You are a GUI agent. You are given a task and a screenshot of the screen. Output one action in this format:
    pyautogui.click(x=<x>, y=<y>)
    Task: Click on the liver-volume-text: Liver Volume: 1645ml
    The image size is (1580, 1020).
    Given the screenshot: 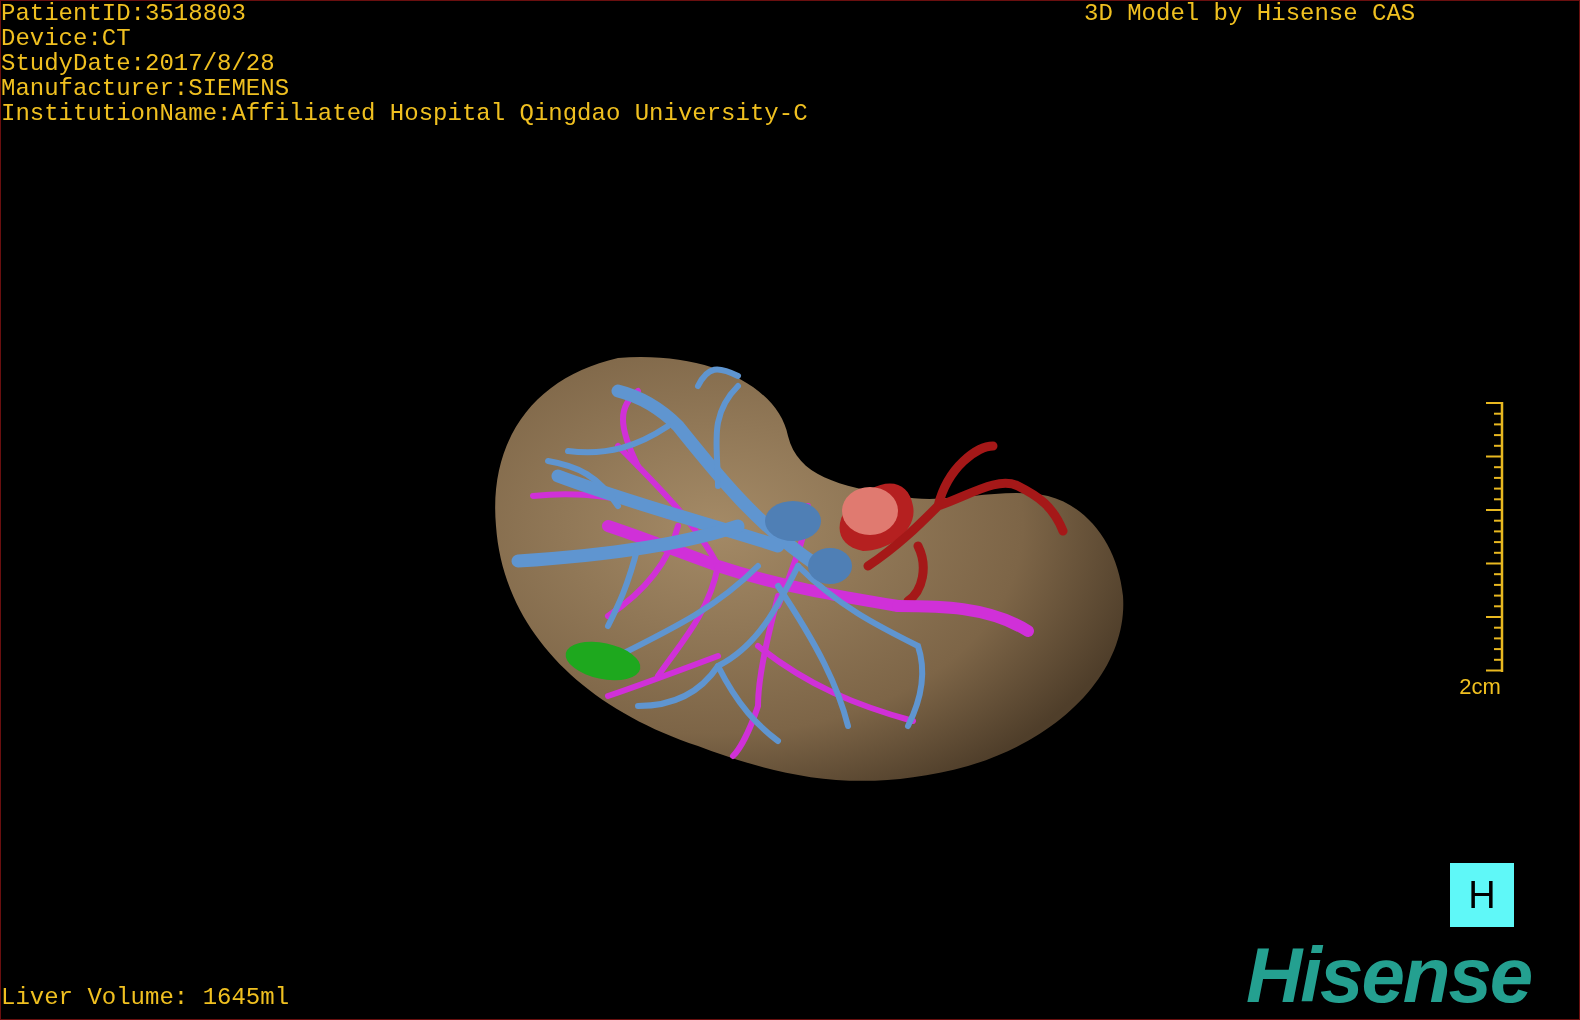 What is the action you would take?
    pyautogui.click(x=145, y=997)
    